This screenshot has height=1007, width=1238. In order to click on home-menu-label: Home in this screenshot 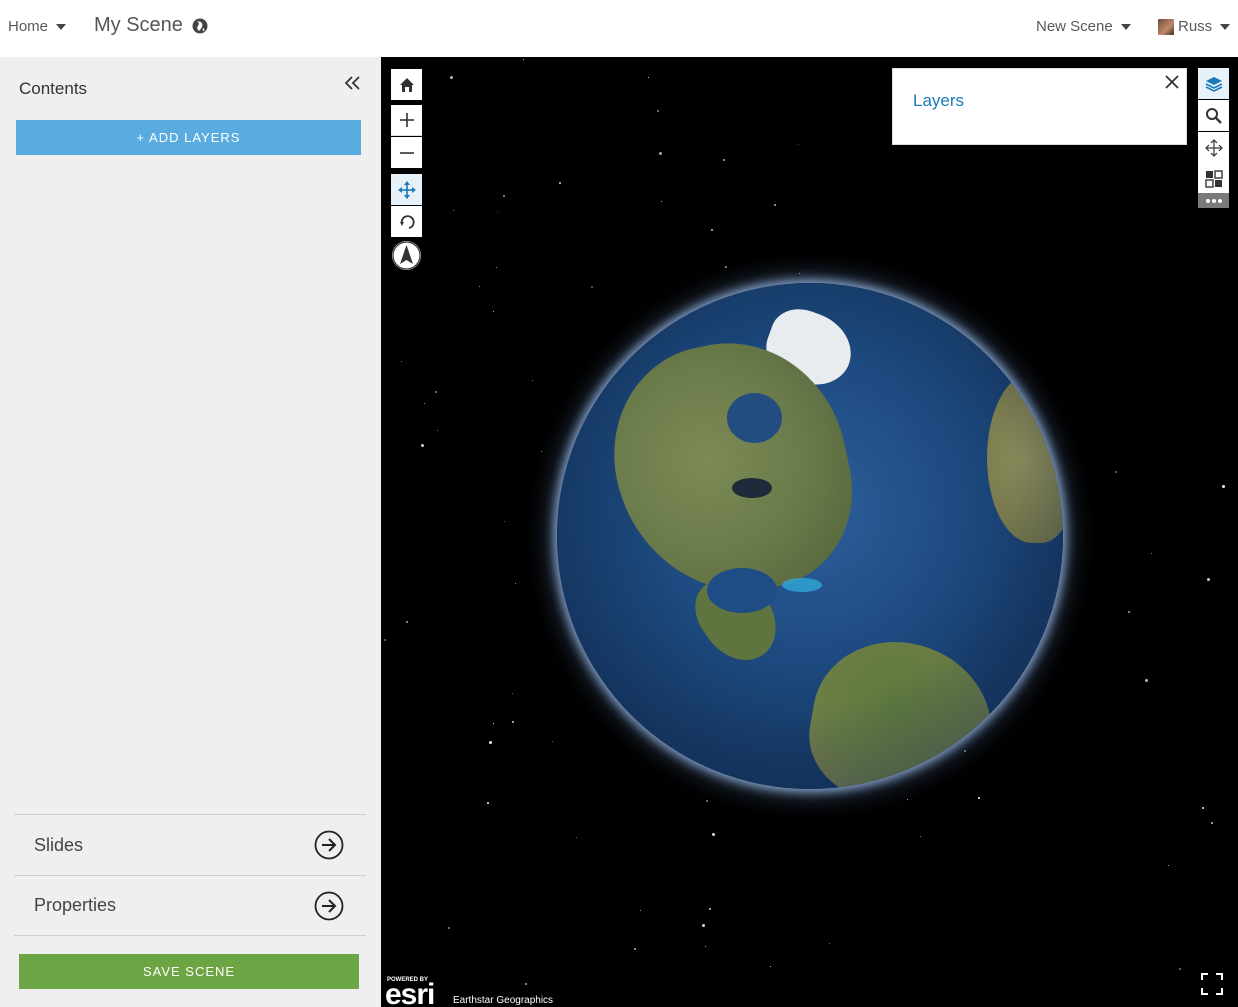, I will do `click(28, 26)`.